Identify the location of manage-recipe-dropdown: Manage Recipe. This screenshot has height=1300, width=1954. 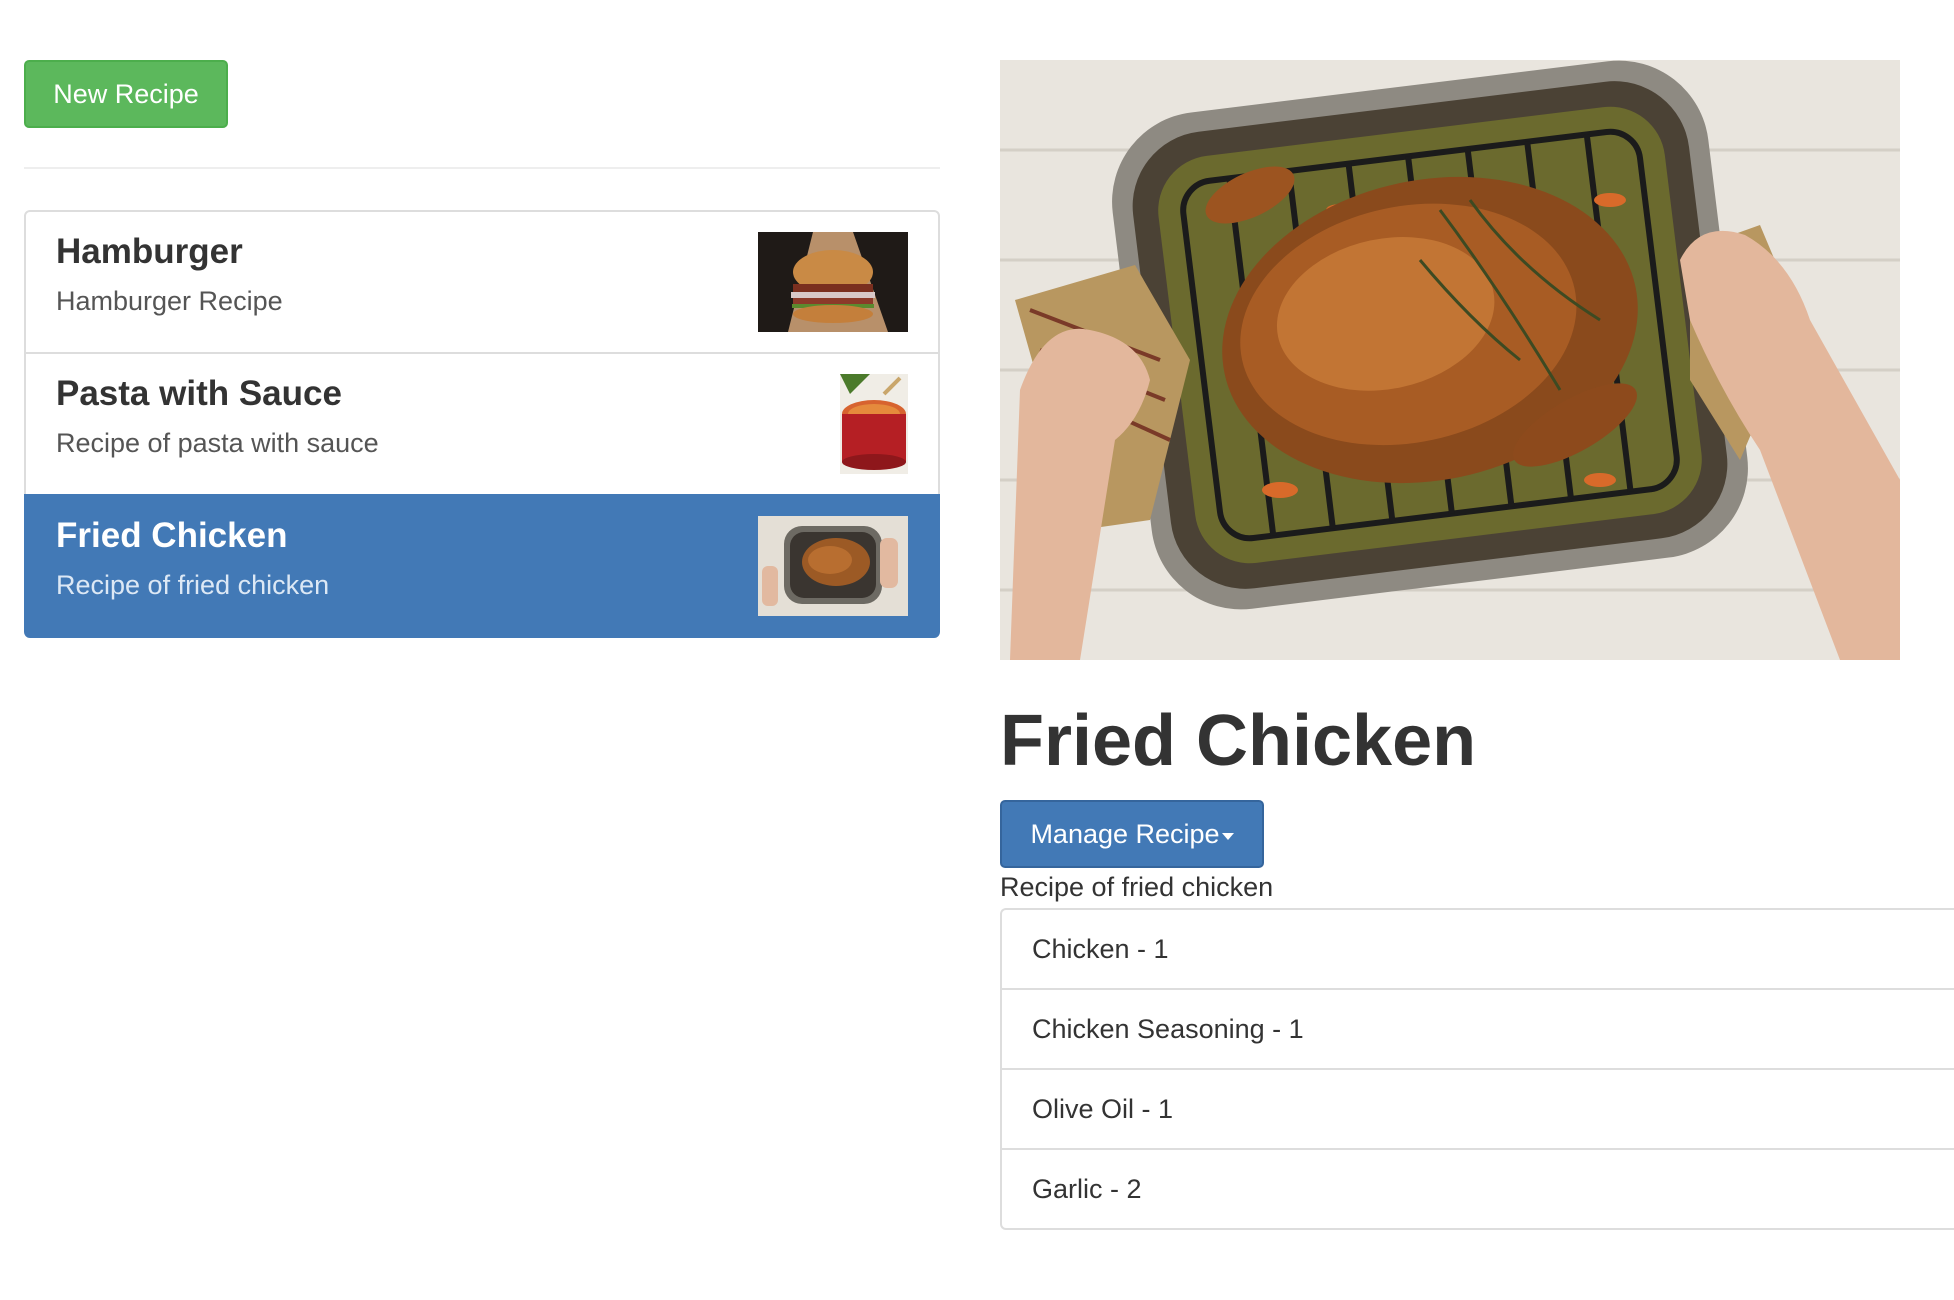
(1132, 834).